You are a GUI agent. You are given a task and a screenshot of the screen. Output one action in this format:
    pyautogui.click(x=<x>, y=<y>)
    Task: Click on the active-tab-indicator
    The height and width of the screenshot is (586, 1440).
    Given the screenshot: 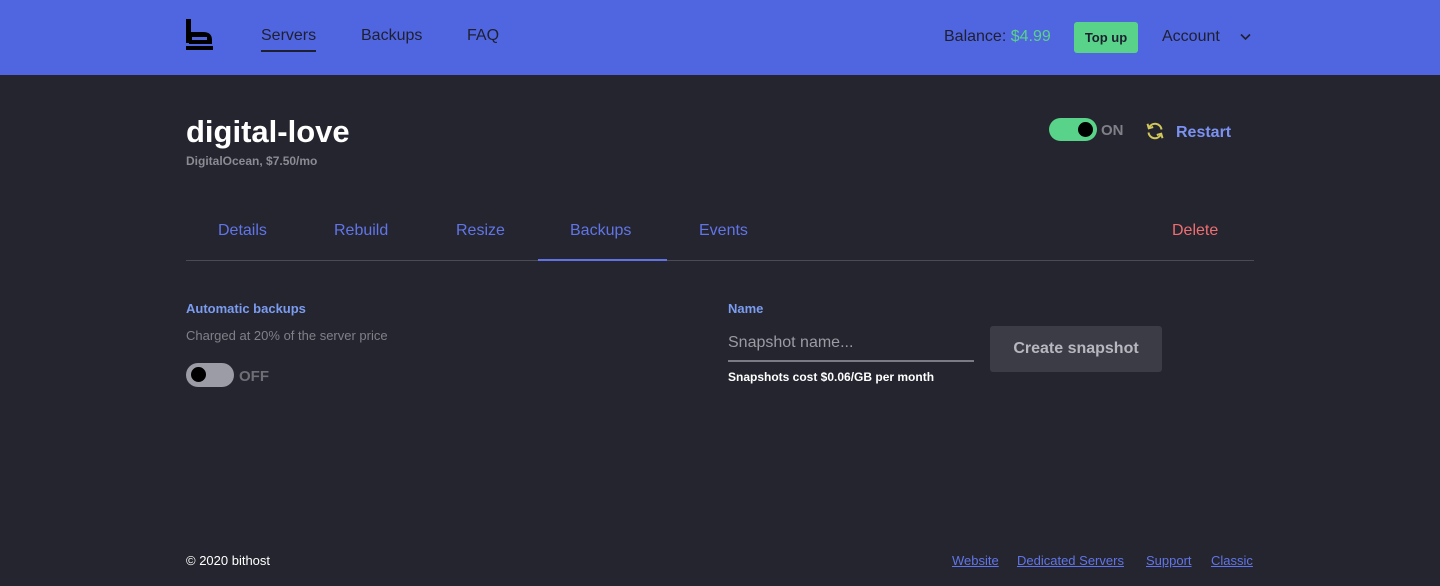 What is the action you would take?
    pyautogui.click(x=602, y=260)
    